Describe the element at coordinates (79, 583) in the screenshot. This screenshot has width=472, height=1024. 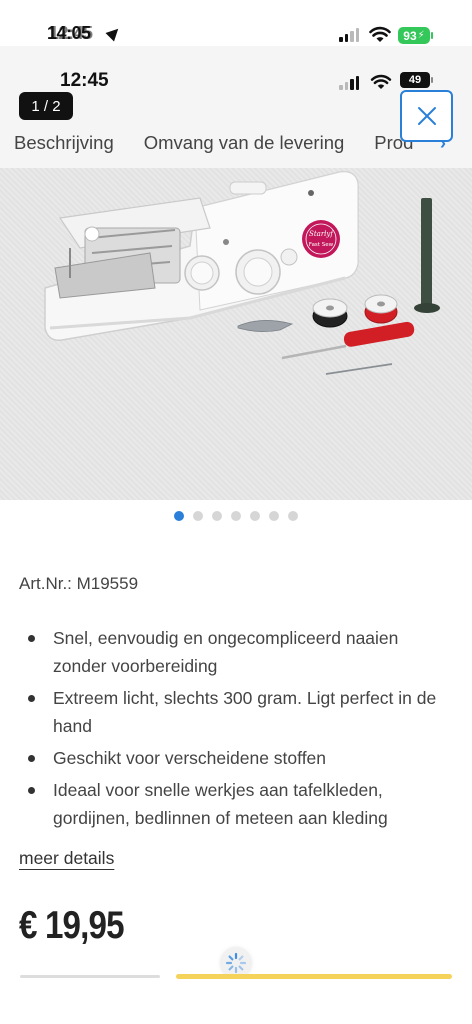
I see `article-number: Art.Nr.: M19559` at that location.